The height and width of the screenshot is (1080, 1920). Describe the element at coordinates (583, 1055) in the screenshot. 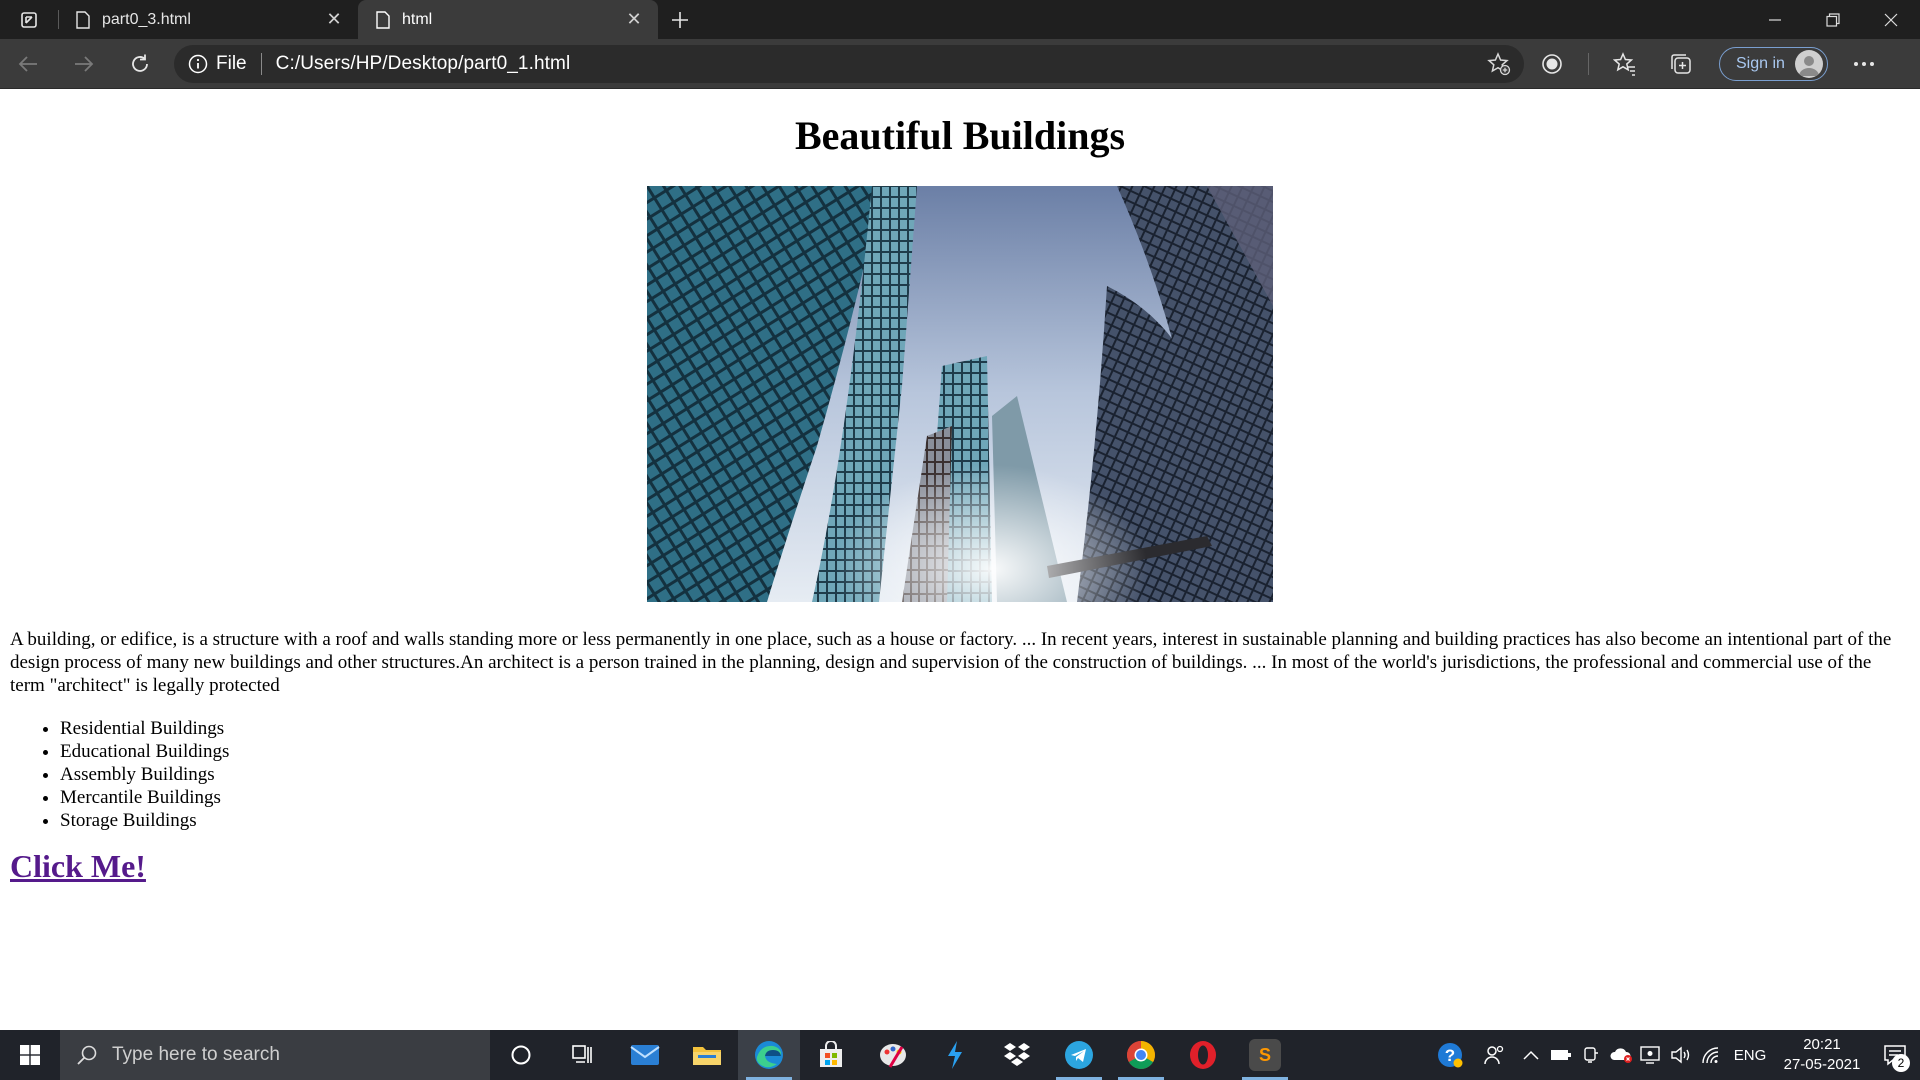

I see `task-view-button` at that location.